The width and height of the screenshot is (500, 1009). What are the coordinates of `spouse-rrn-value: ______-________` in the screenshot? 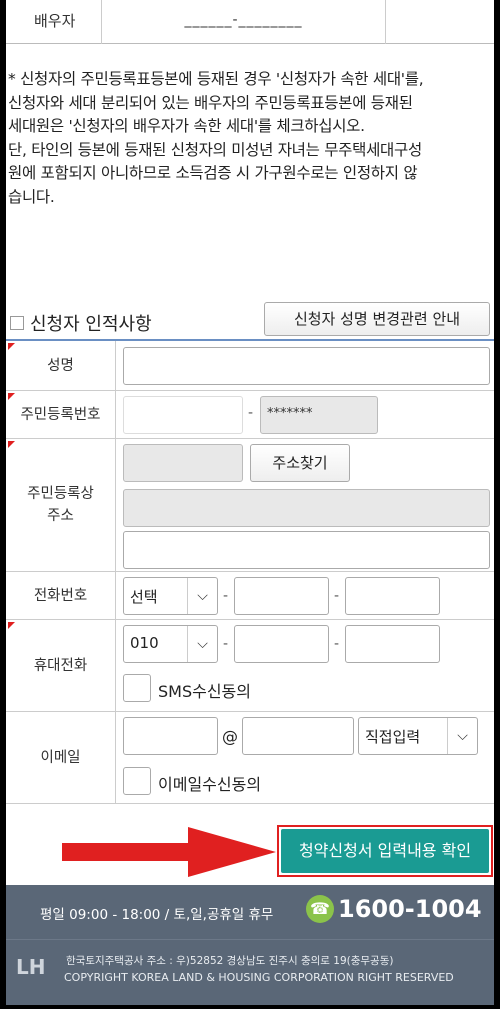 It's located at (244, 22).